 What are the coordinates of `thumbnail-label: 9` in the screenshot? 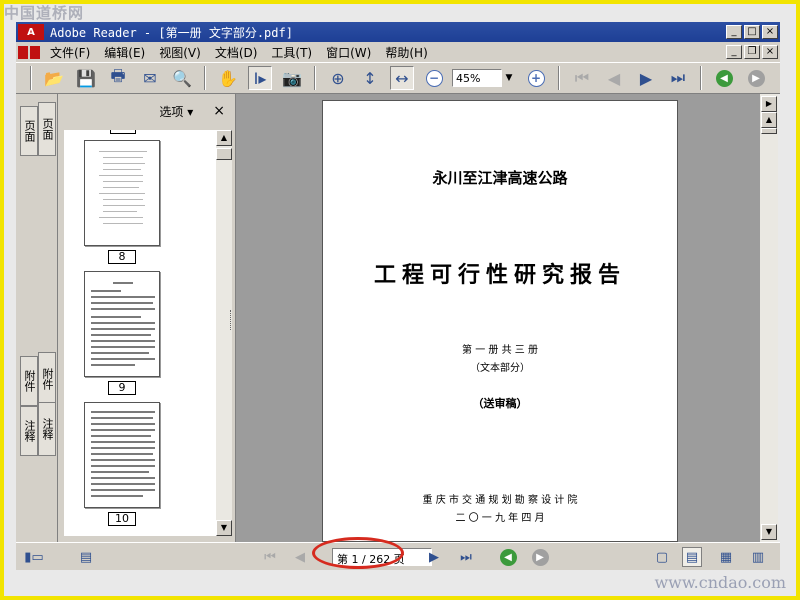 It's located at (122, 388).